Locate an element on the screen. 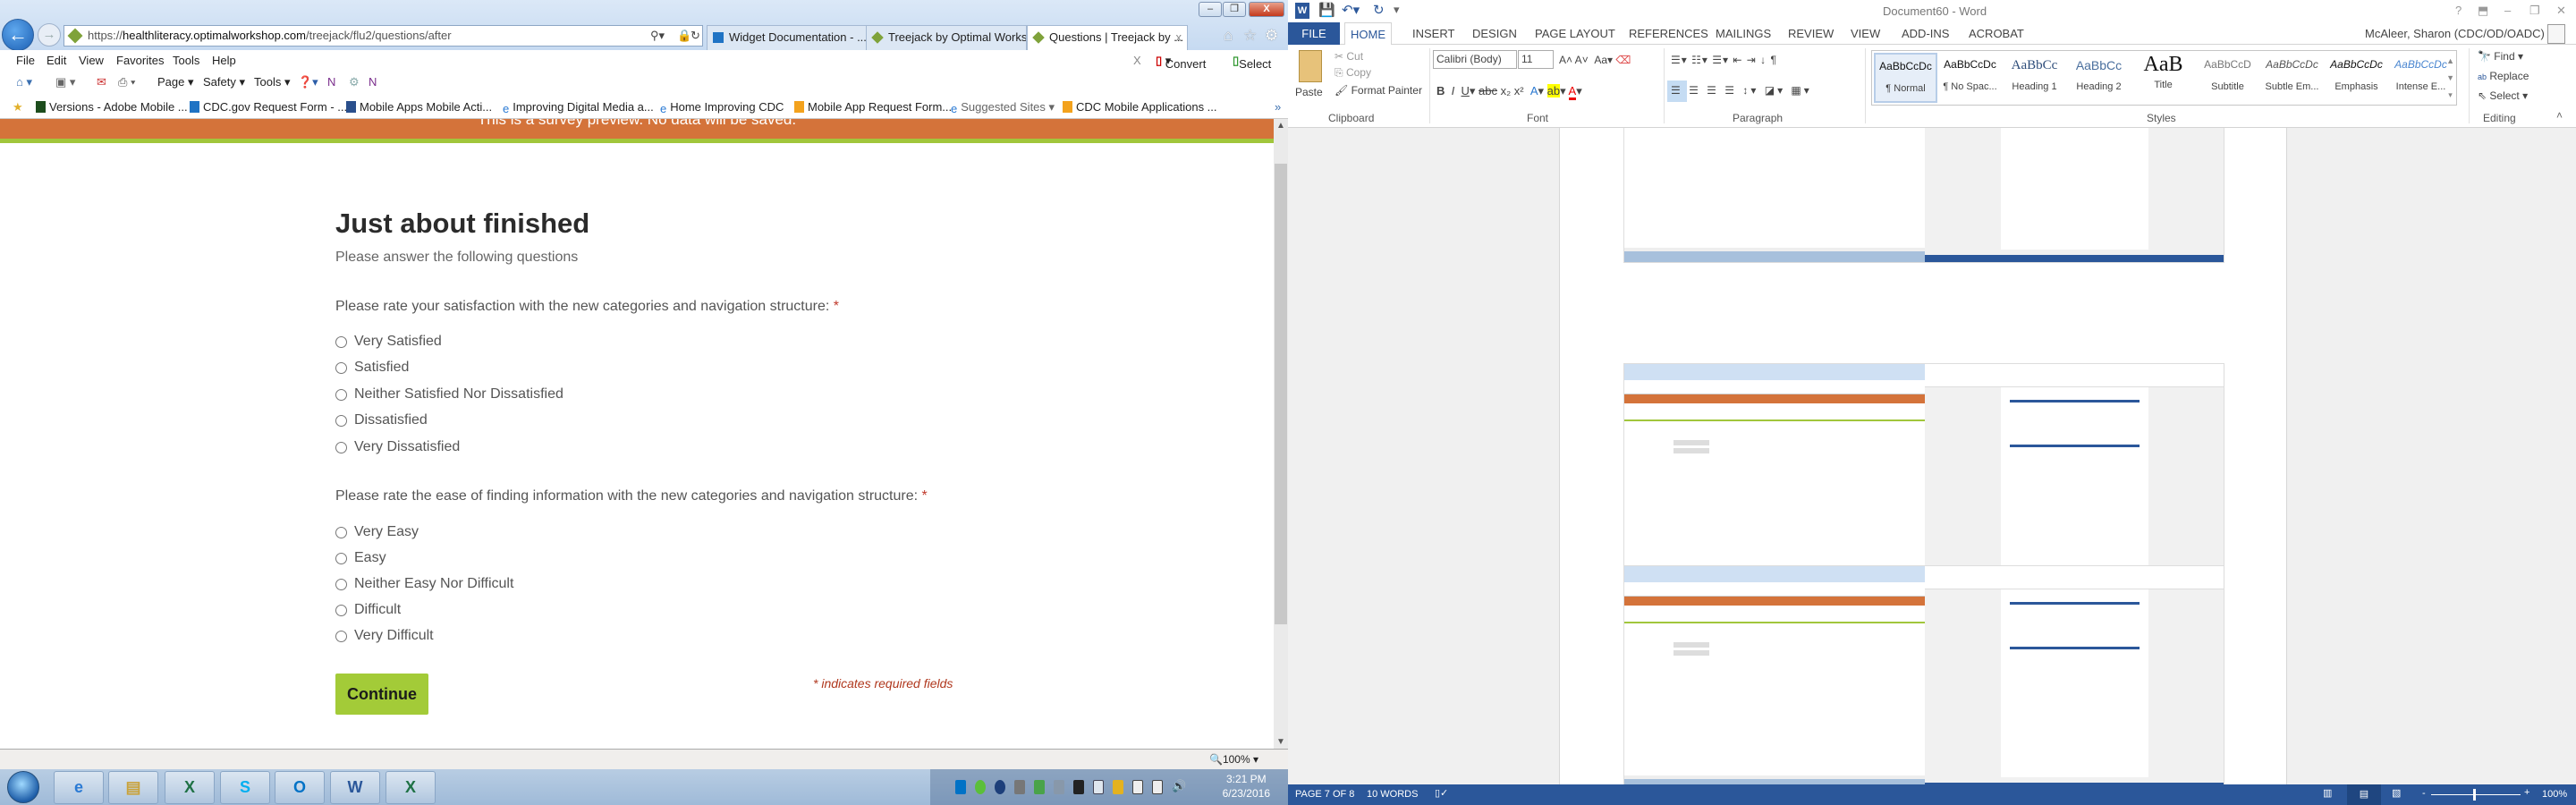  tab-view: VIEW is located at coordinates (1865, 33).